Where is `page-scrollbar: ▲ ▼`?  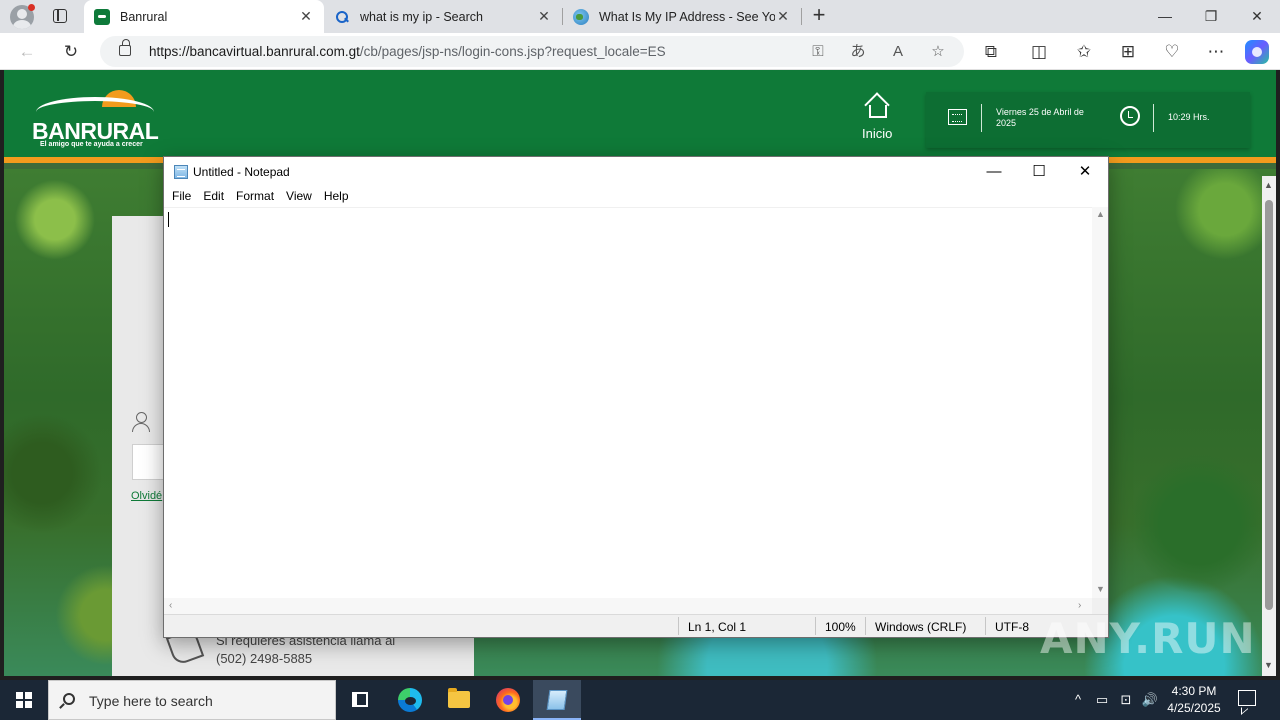 page-scrollbar: ▲ ▼ is located at coordinates (1269, 426).